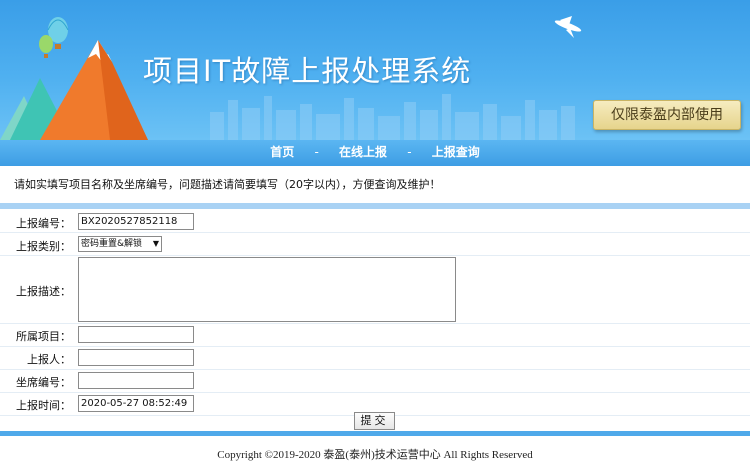  What do you see at coordinates (43, 291) in the screenshot?
I see `description-label: 上报描述：` at bounding box center [43, 291].